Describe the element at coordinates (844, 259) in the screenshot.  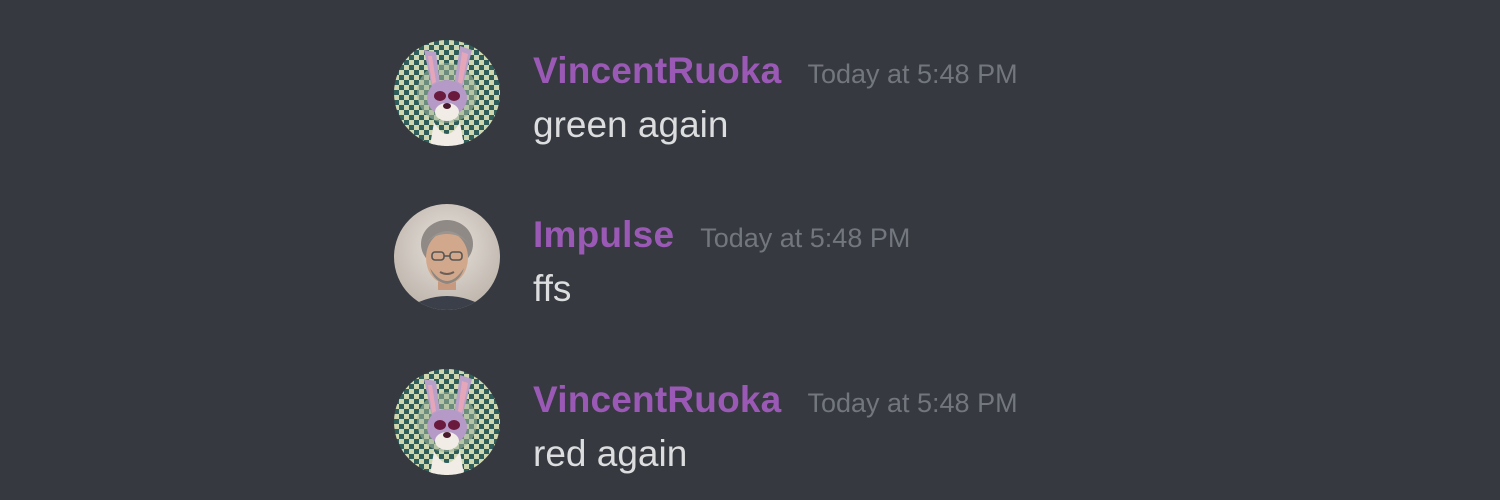
I see `message-item: Impulse Today at 5:48 PM ffs` at that location.